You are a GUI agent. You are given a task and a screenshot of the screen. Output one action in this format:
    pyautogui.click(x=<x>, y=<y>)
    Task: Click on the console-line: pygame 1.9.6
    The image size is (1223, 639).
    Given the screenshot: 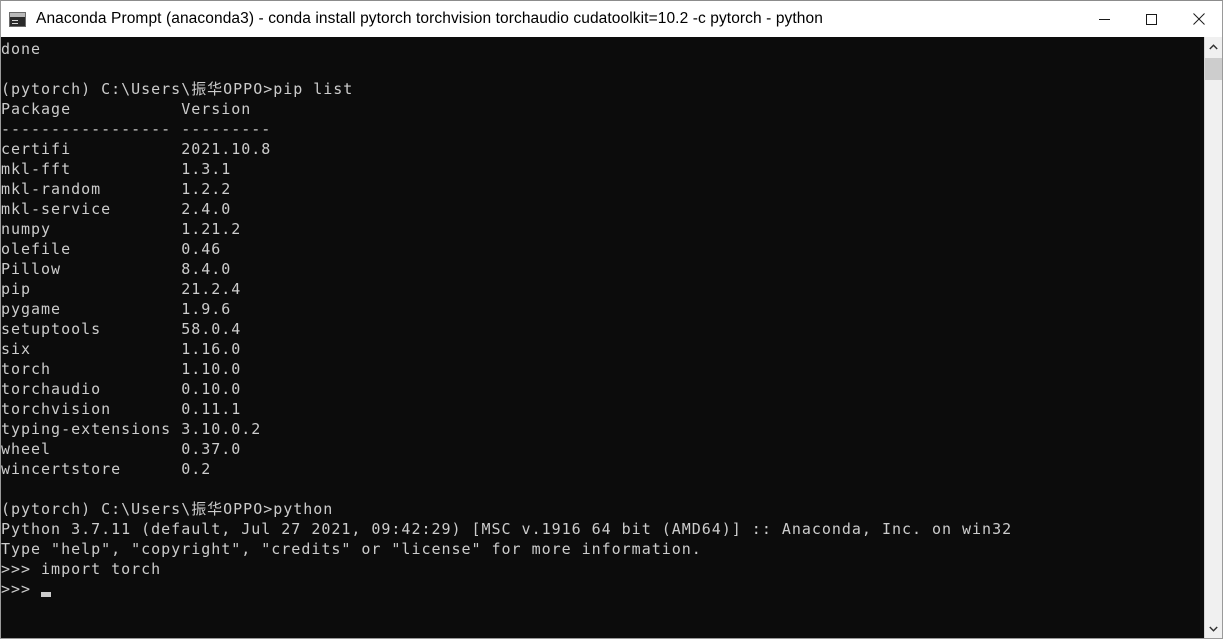 What is the action you would take?
    pyautogui.click(x=116, y=309)
    